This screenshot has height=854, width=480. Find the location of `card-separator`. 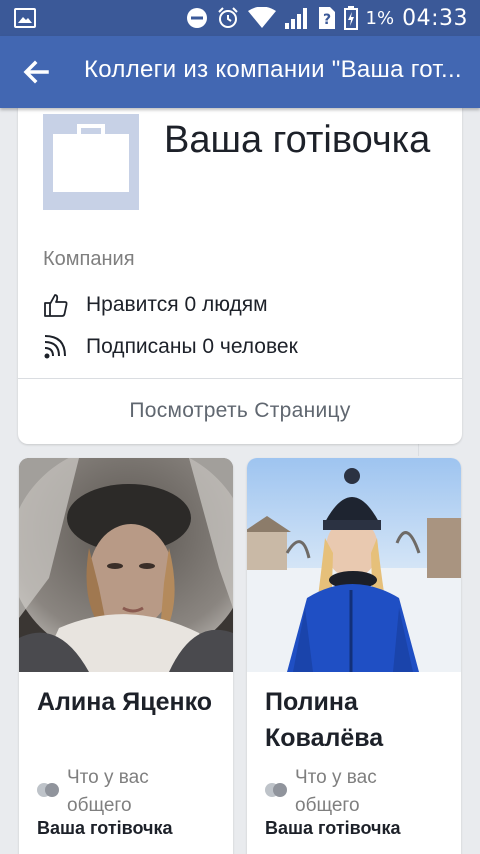

card-separator is located at coordinates (427, 450).